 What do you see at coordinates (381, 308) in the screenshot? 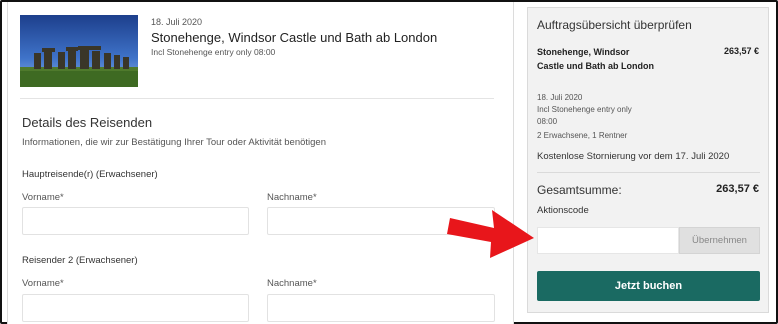
I see `traveler-2-last-name-input` at bounding box center [381, 308].